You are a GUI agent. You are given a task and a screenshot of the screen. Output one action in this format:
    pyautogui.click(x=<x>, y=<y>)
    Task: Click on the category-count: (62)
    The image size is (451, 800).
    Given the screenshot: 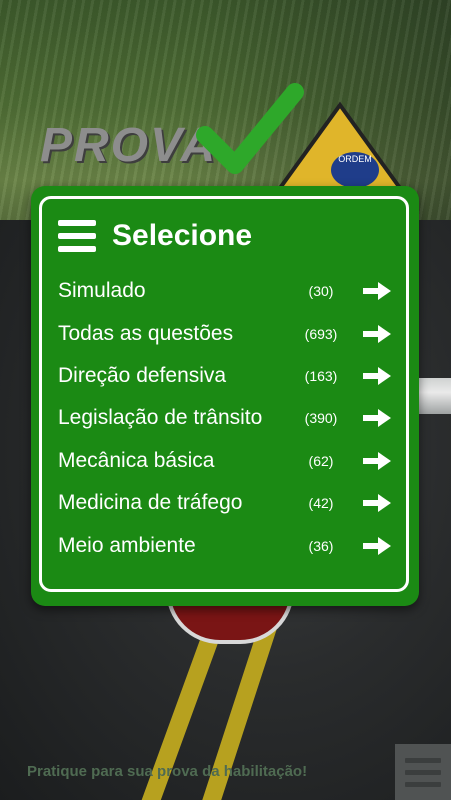 What is the action you would take?
    pyautogui.click(x=321, y=460)
    